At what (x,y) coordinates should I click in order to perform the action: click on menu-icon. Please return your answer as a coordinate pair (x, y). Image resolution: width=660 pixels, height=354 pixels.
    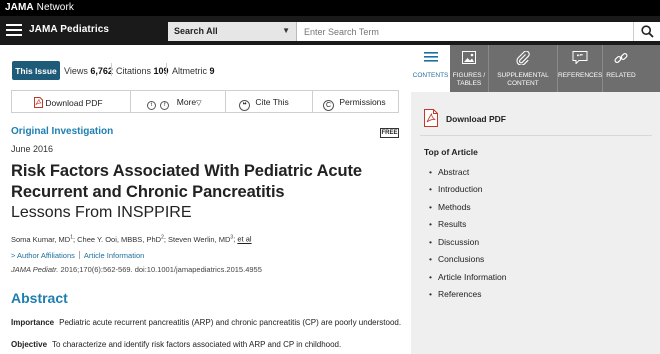
    Looking at the image, I should click on (14, 30).